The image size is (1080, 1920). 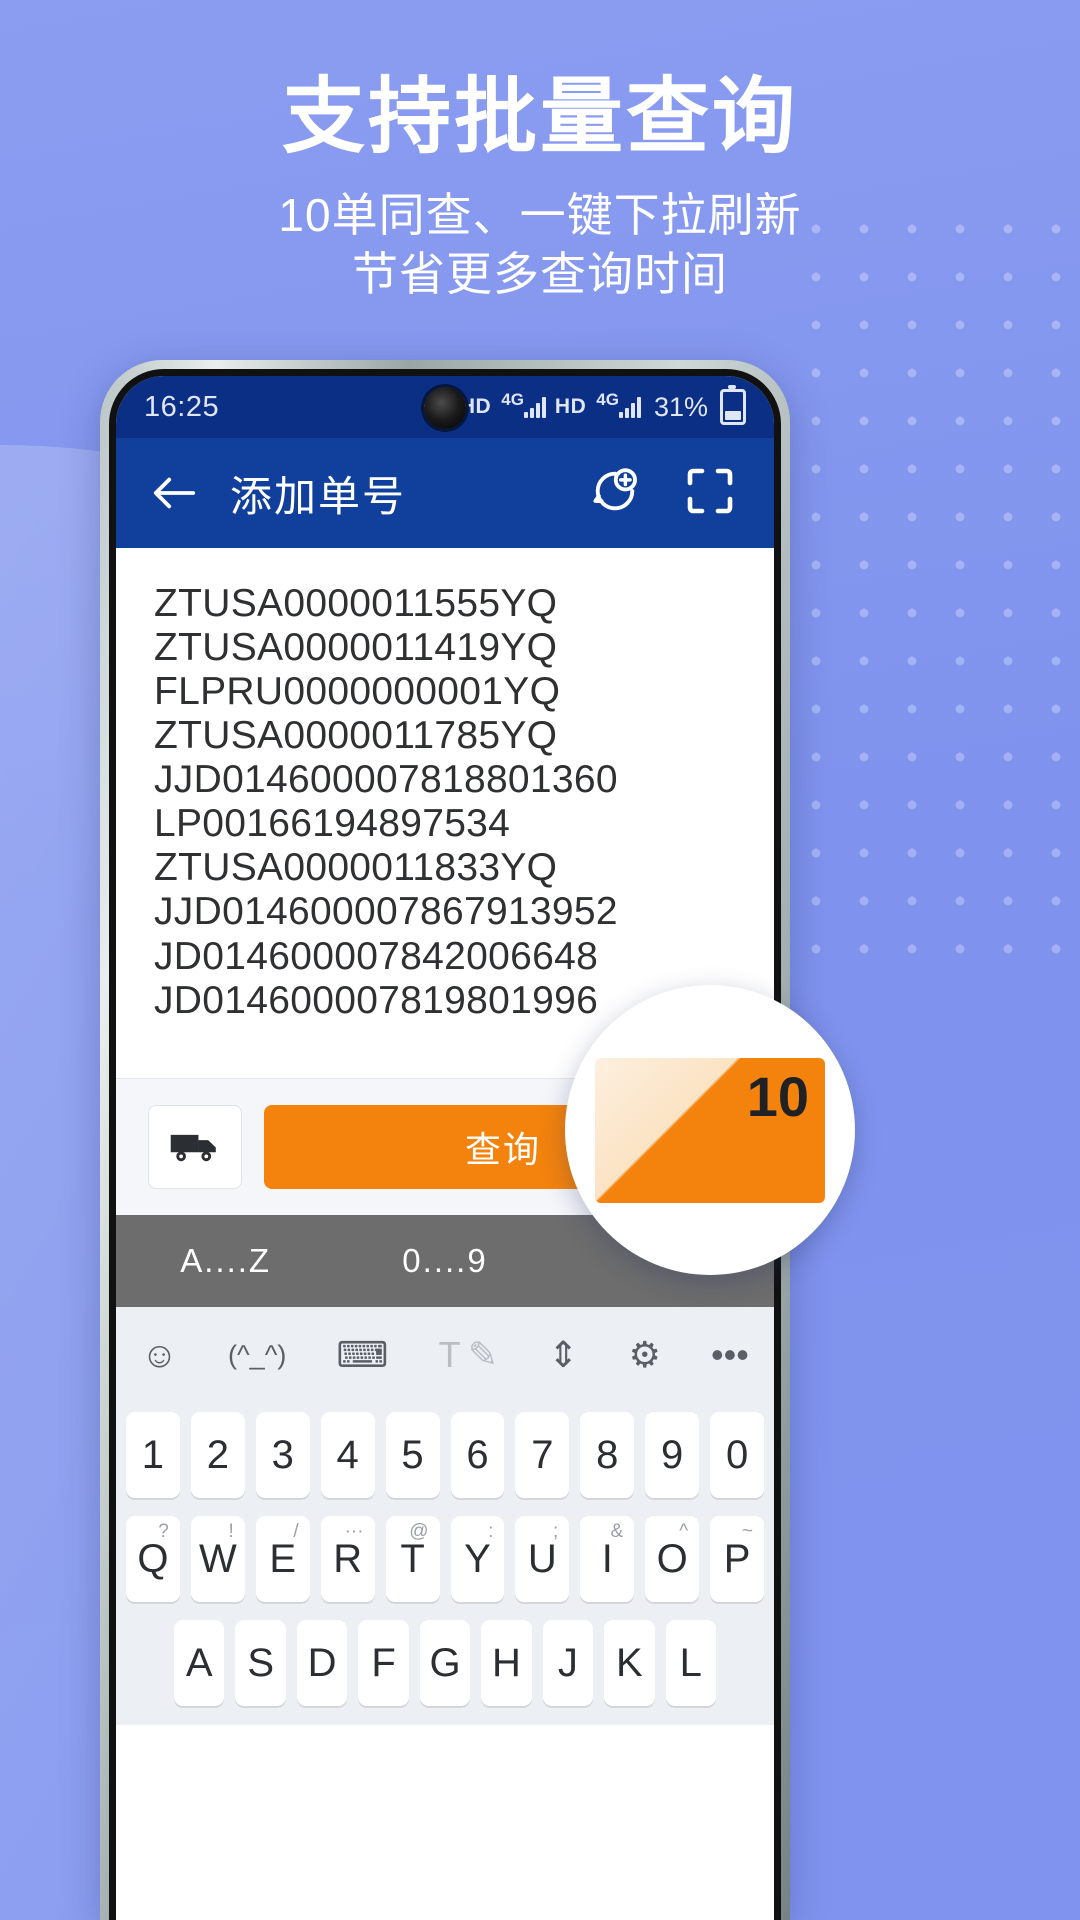 What do you see at coordinates (777, 1096) in the screenshot?
I see `query-count-badge: 10` at bounding box center [777, 1096].